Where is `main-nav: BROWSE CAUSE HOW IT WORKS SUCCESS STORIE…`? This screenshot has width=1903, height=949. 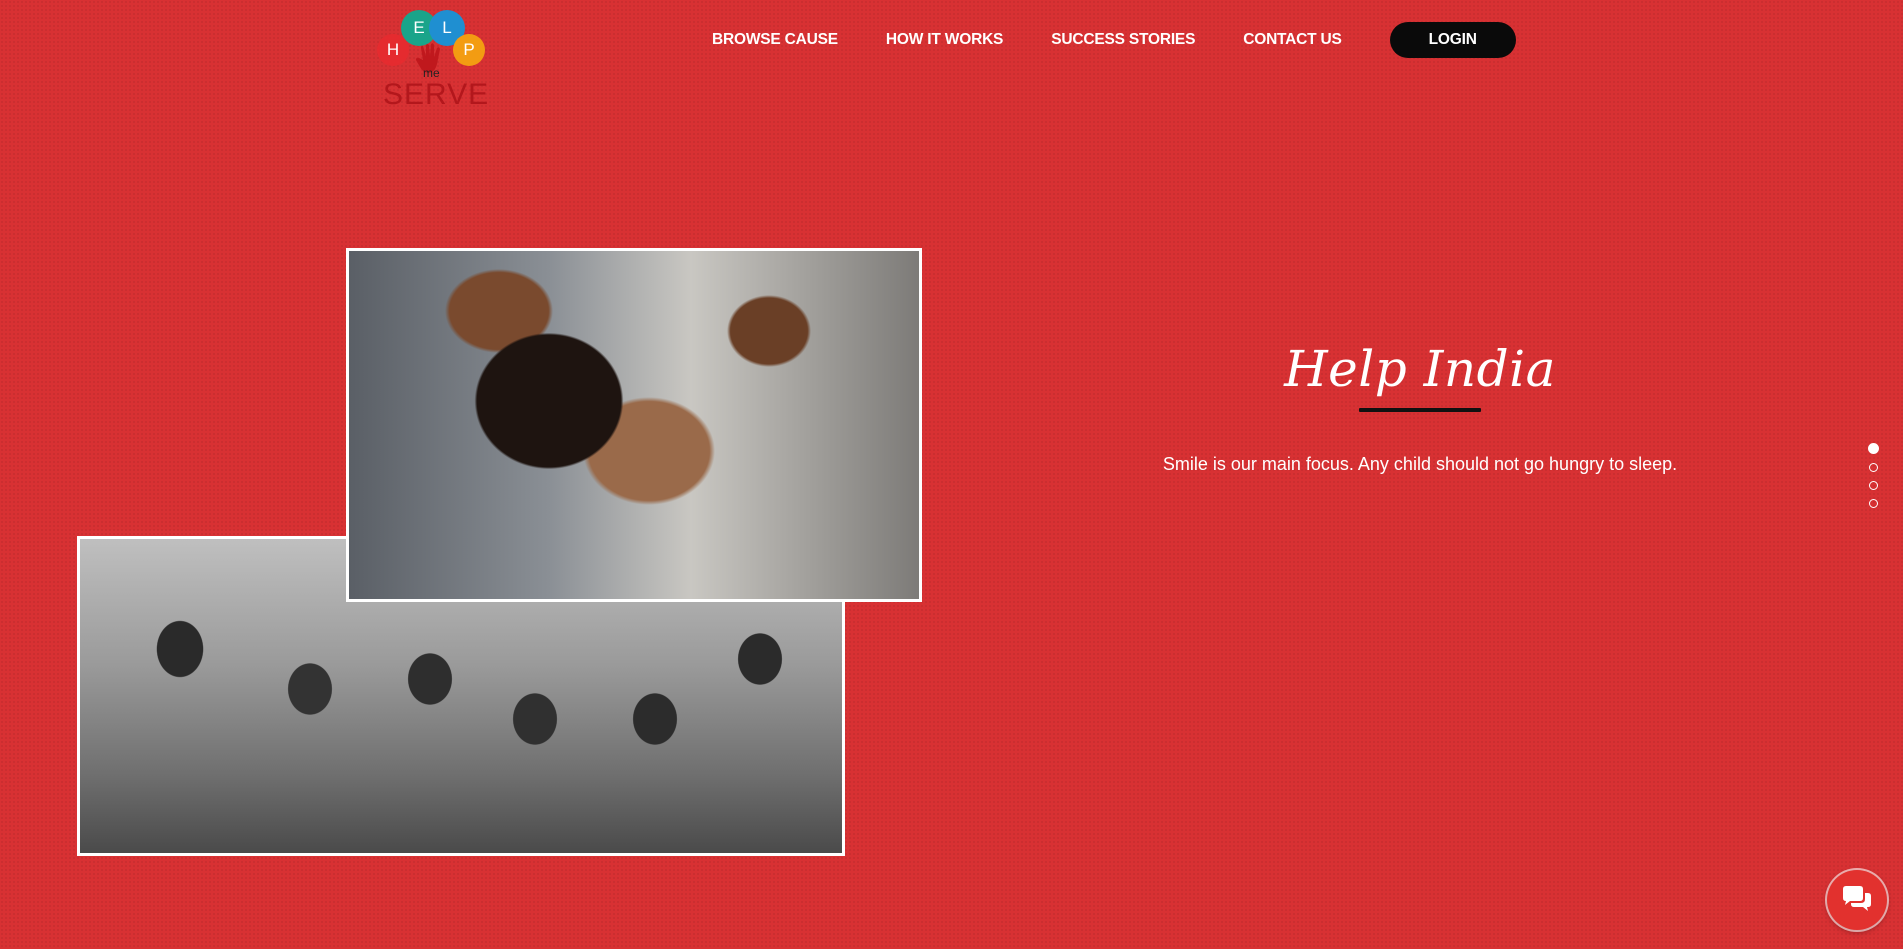
main-nav: BROWSE CAUSE HOW IT WORKS SUCCESS STORIE… is located at coordinates (1138, 40).